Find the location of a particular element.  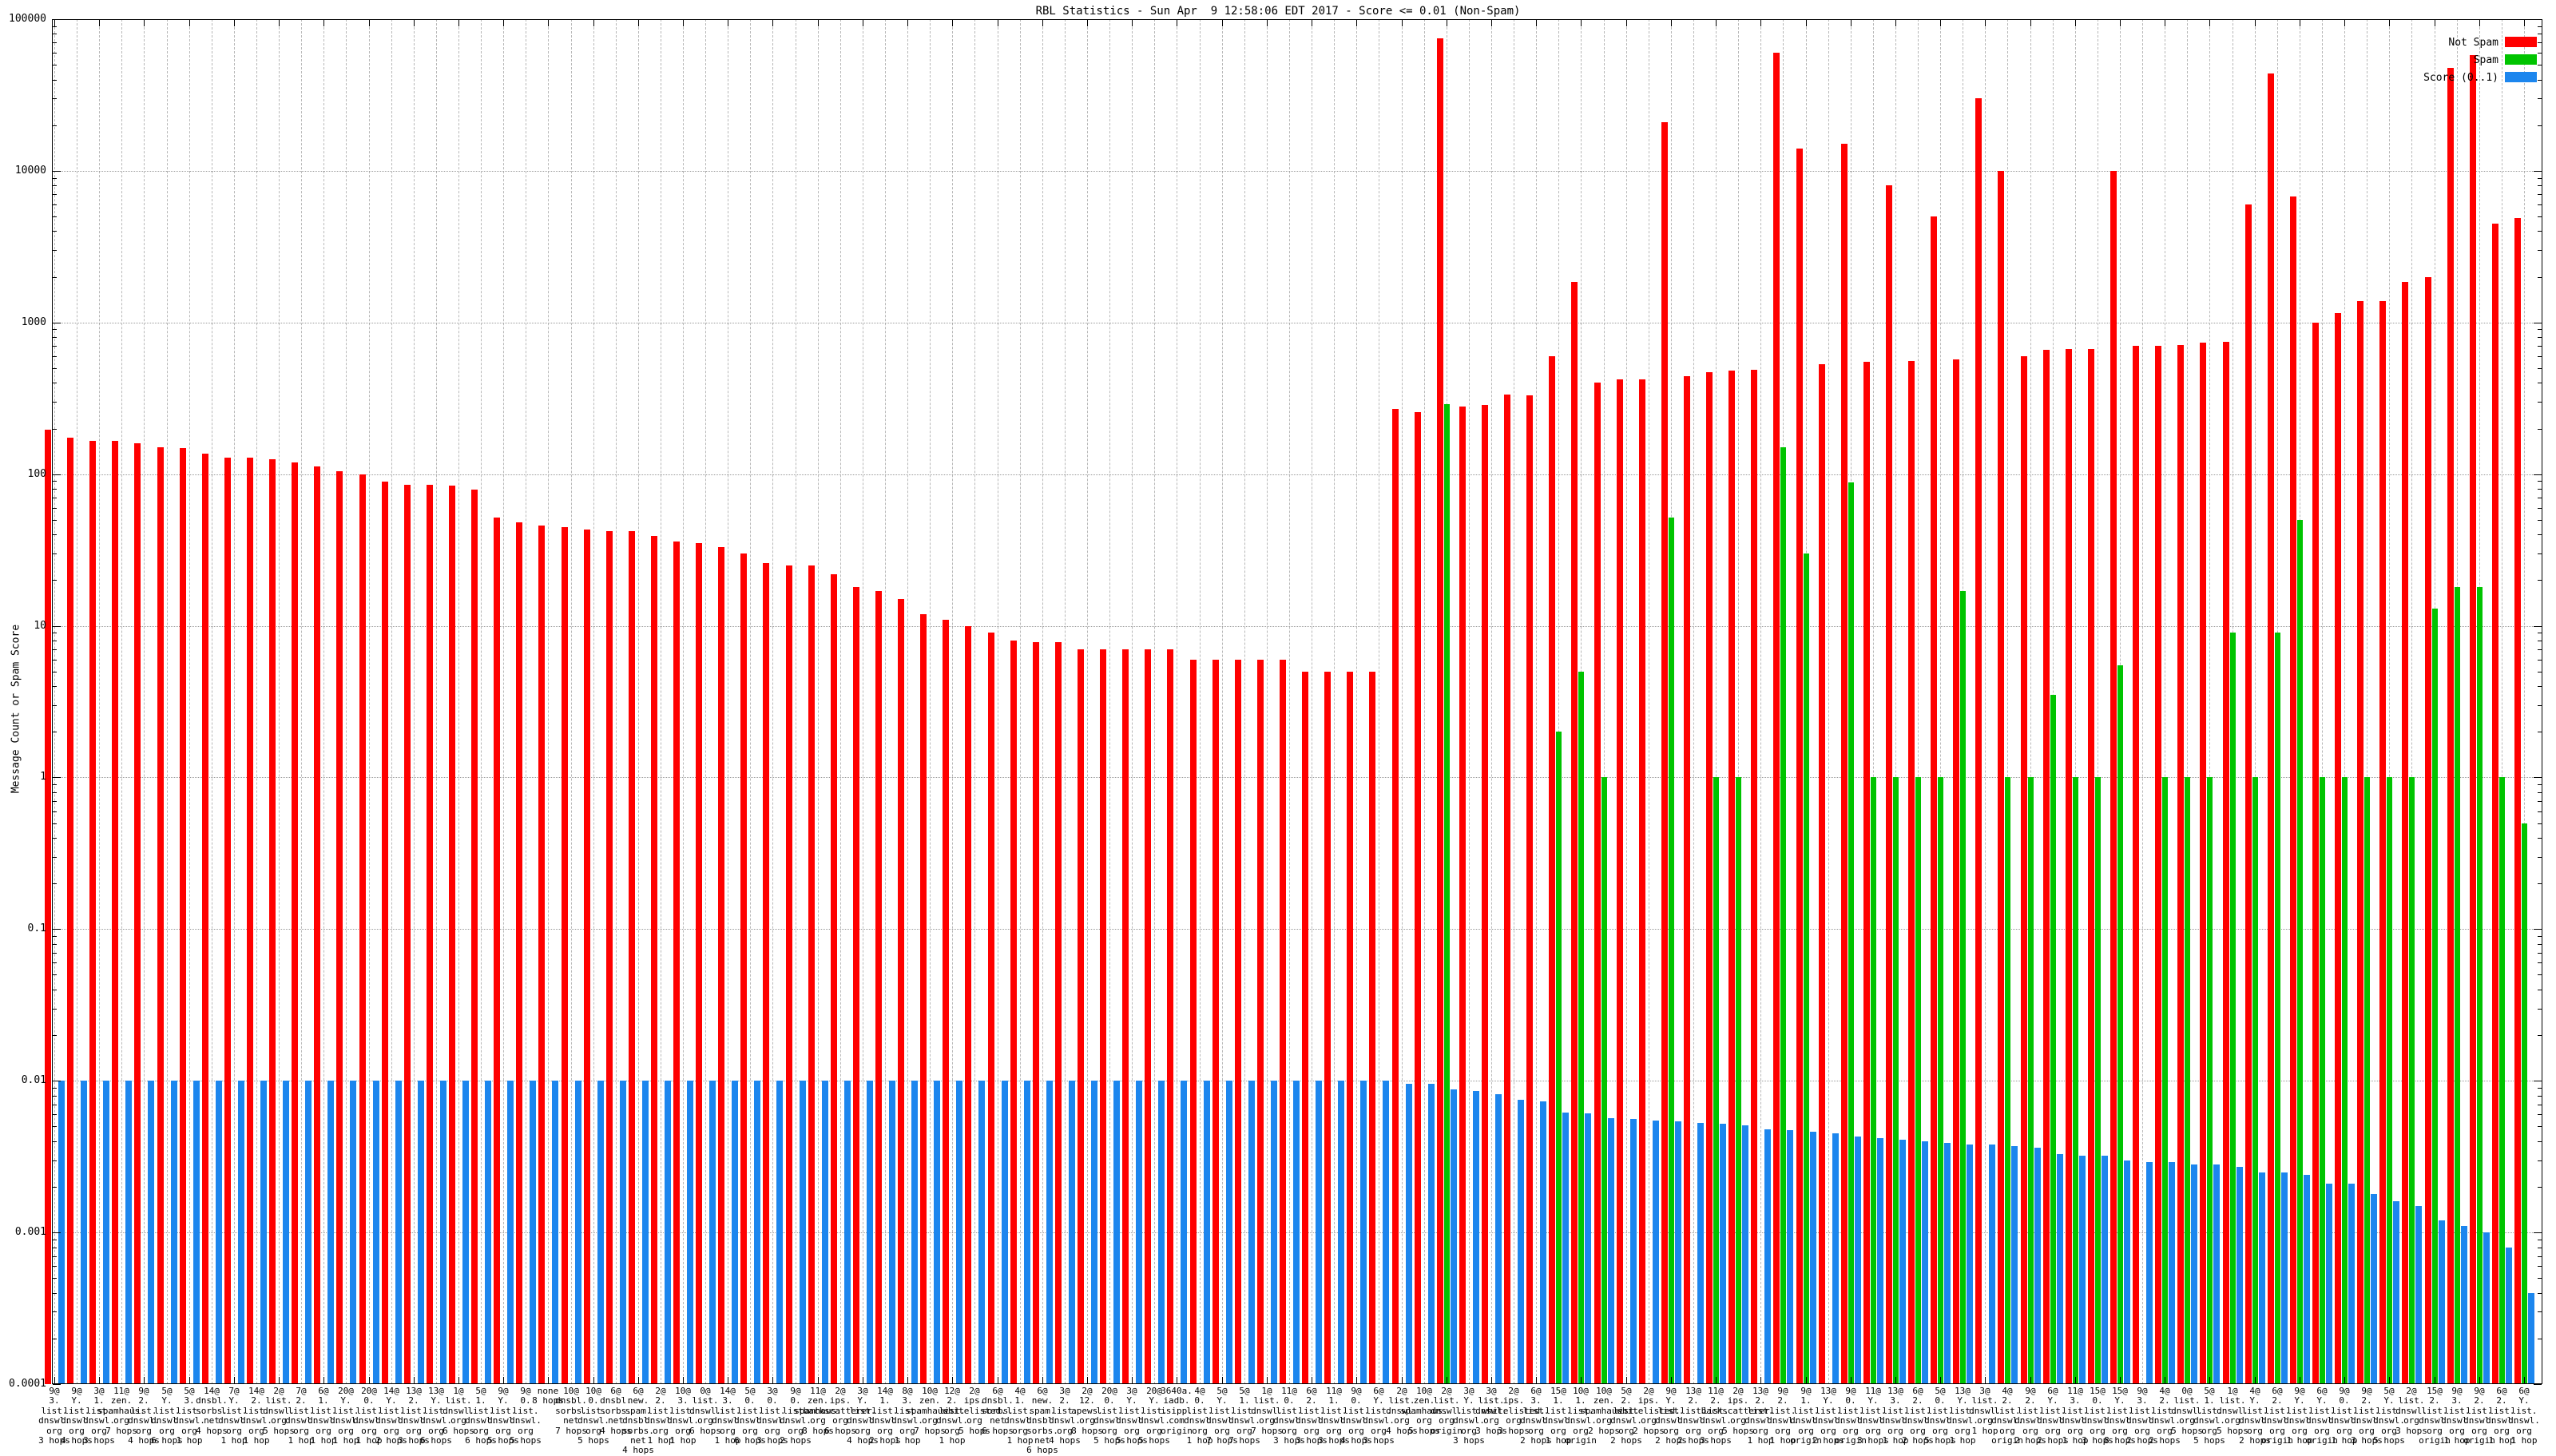

x-category-label: 5@ Y. list. dnswl. org 6 hops is located at coordinates (167, 1416).